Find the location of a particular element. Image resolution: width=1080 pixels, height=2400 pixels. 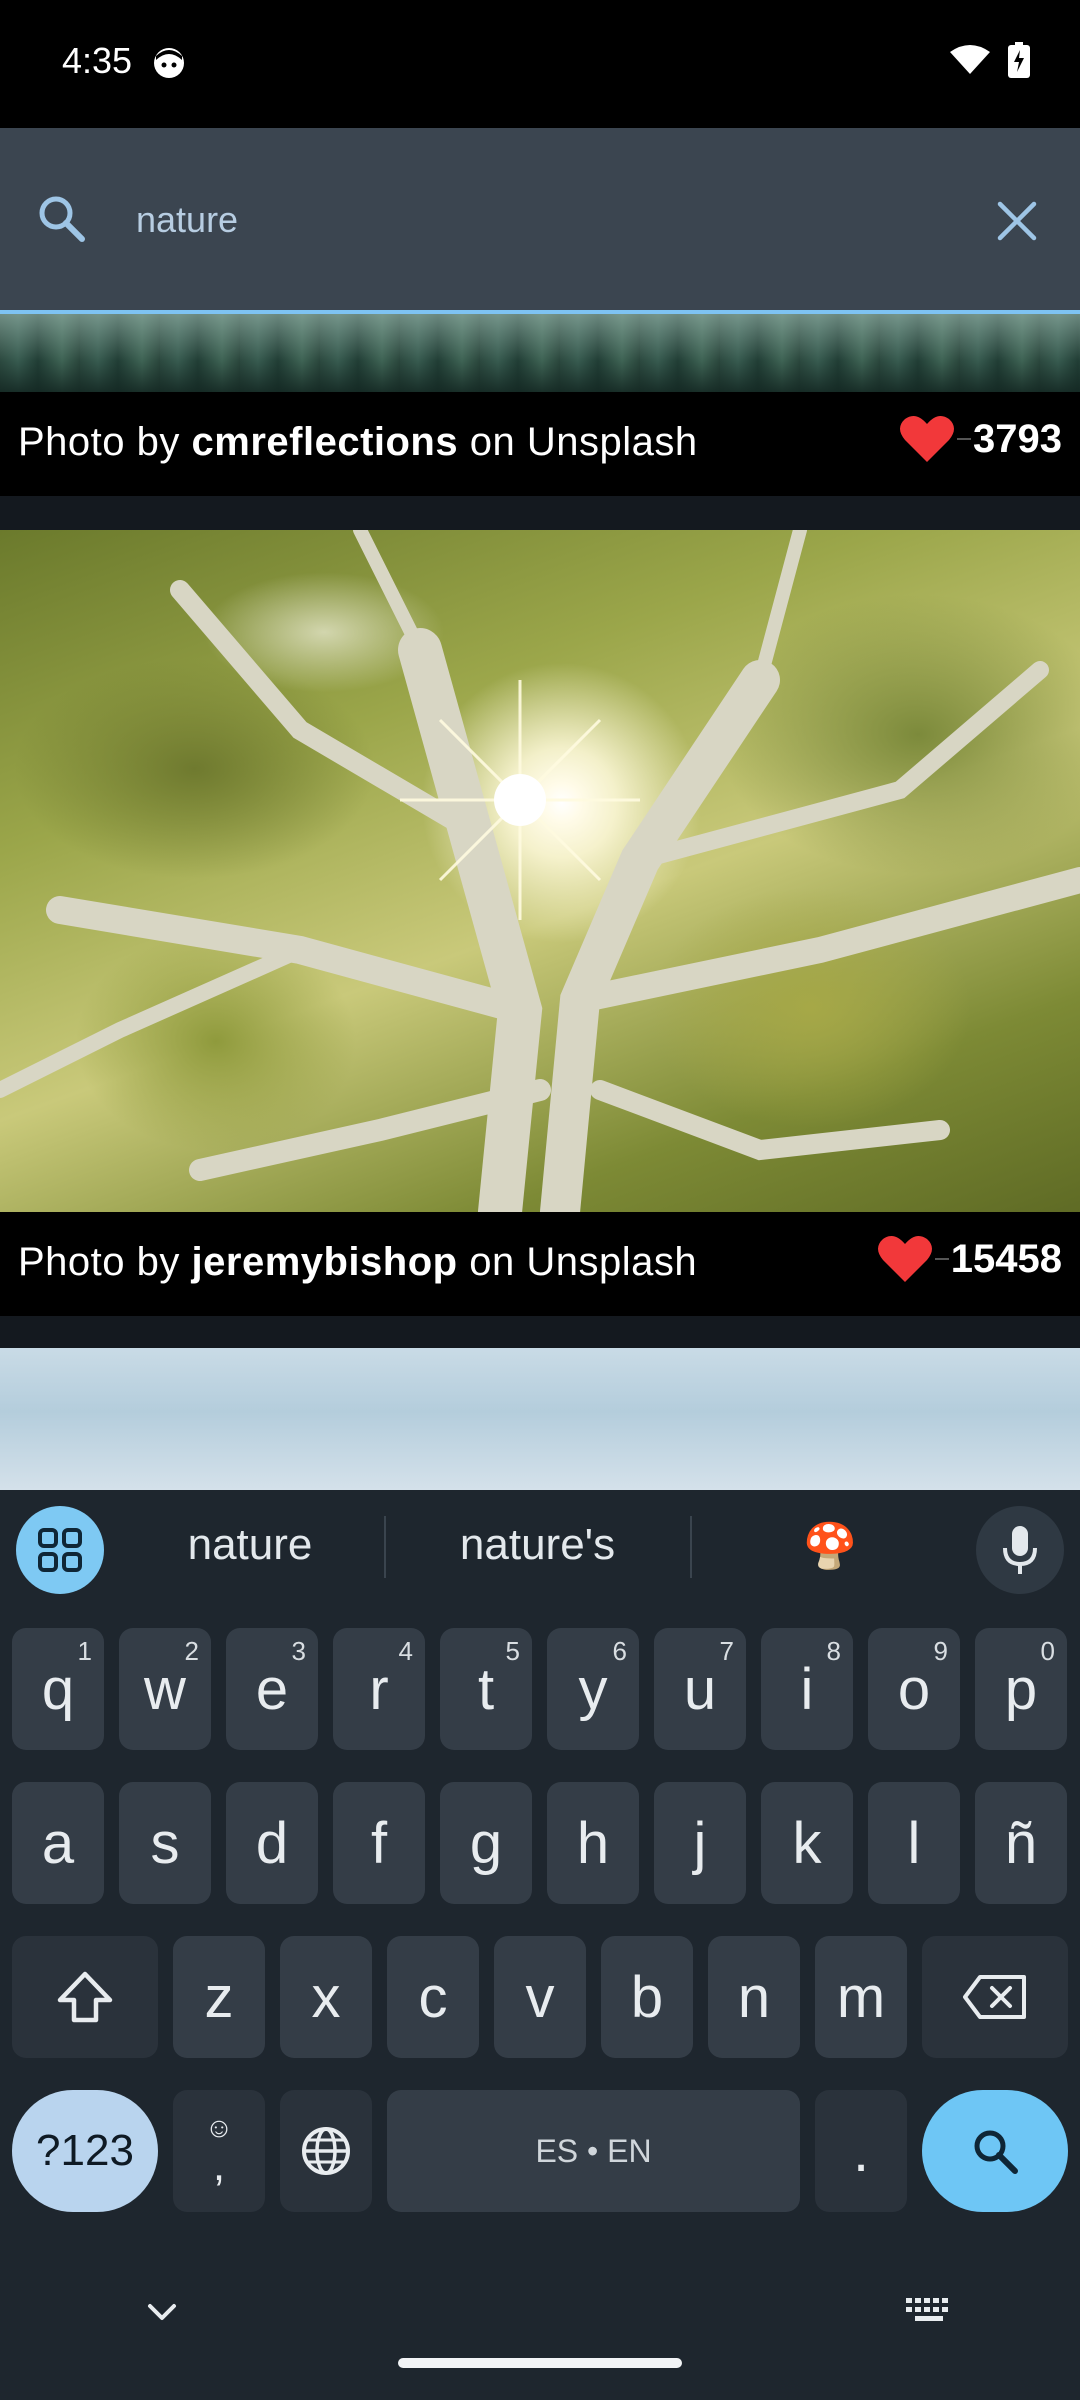

key-label: b is located at coordinates (647, 1997).